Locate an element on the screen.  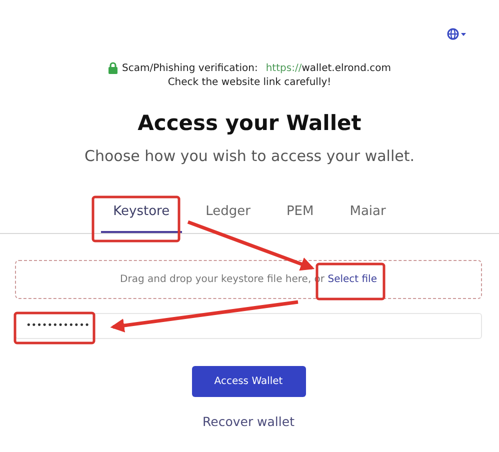
page-subtitle: Choose how you wish to access your wallet. is located at coordinates (249, 156).